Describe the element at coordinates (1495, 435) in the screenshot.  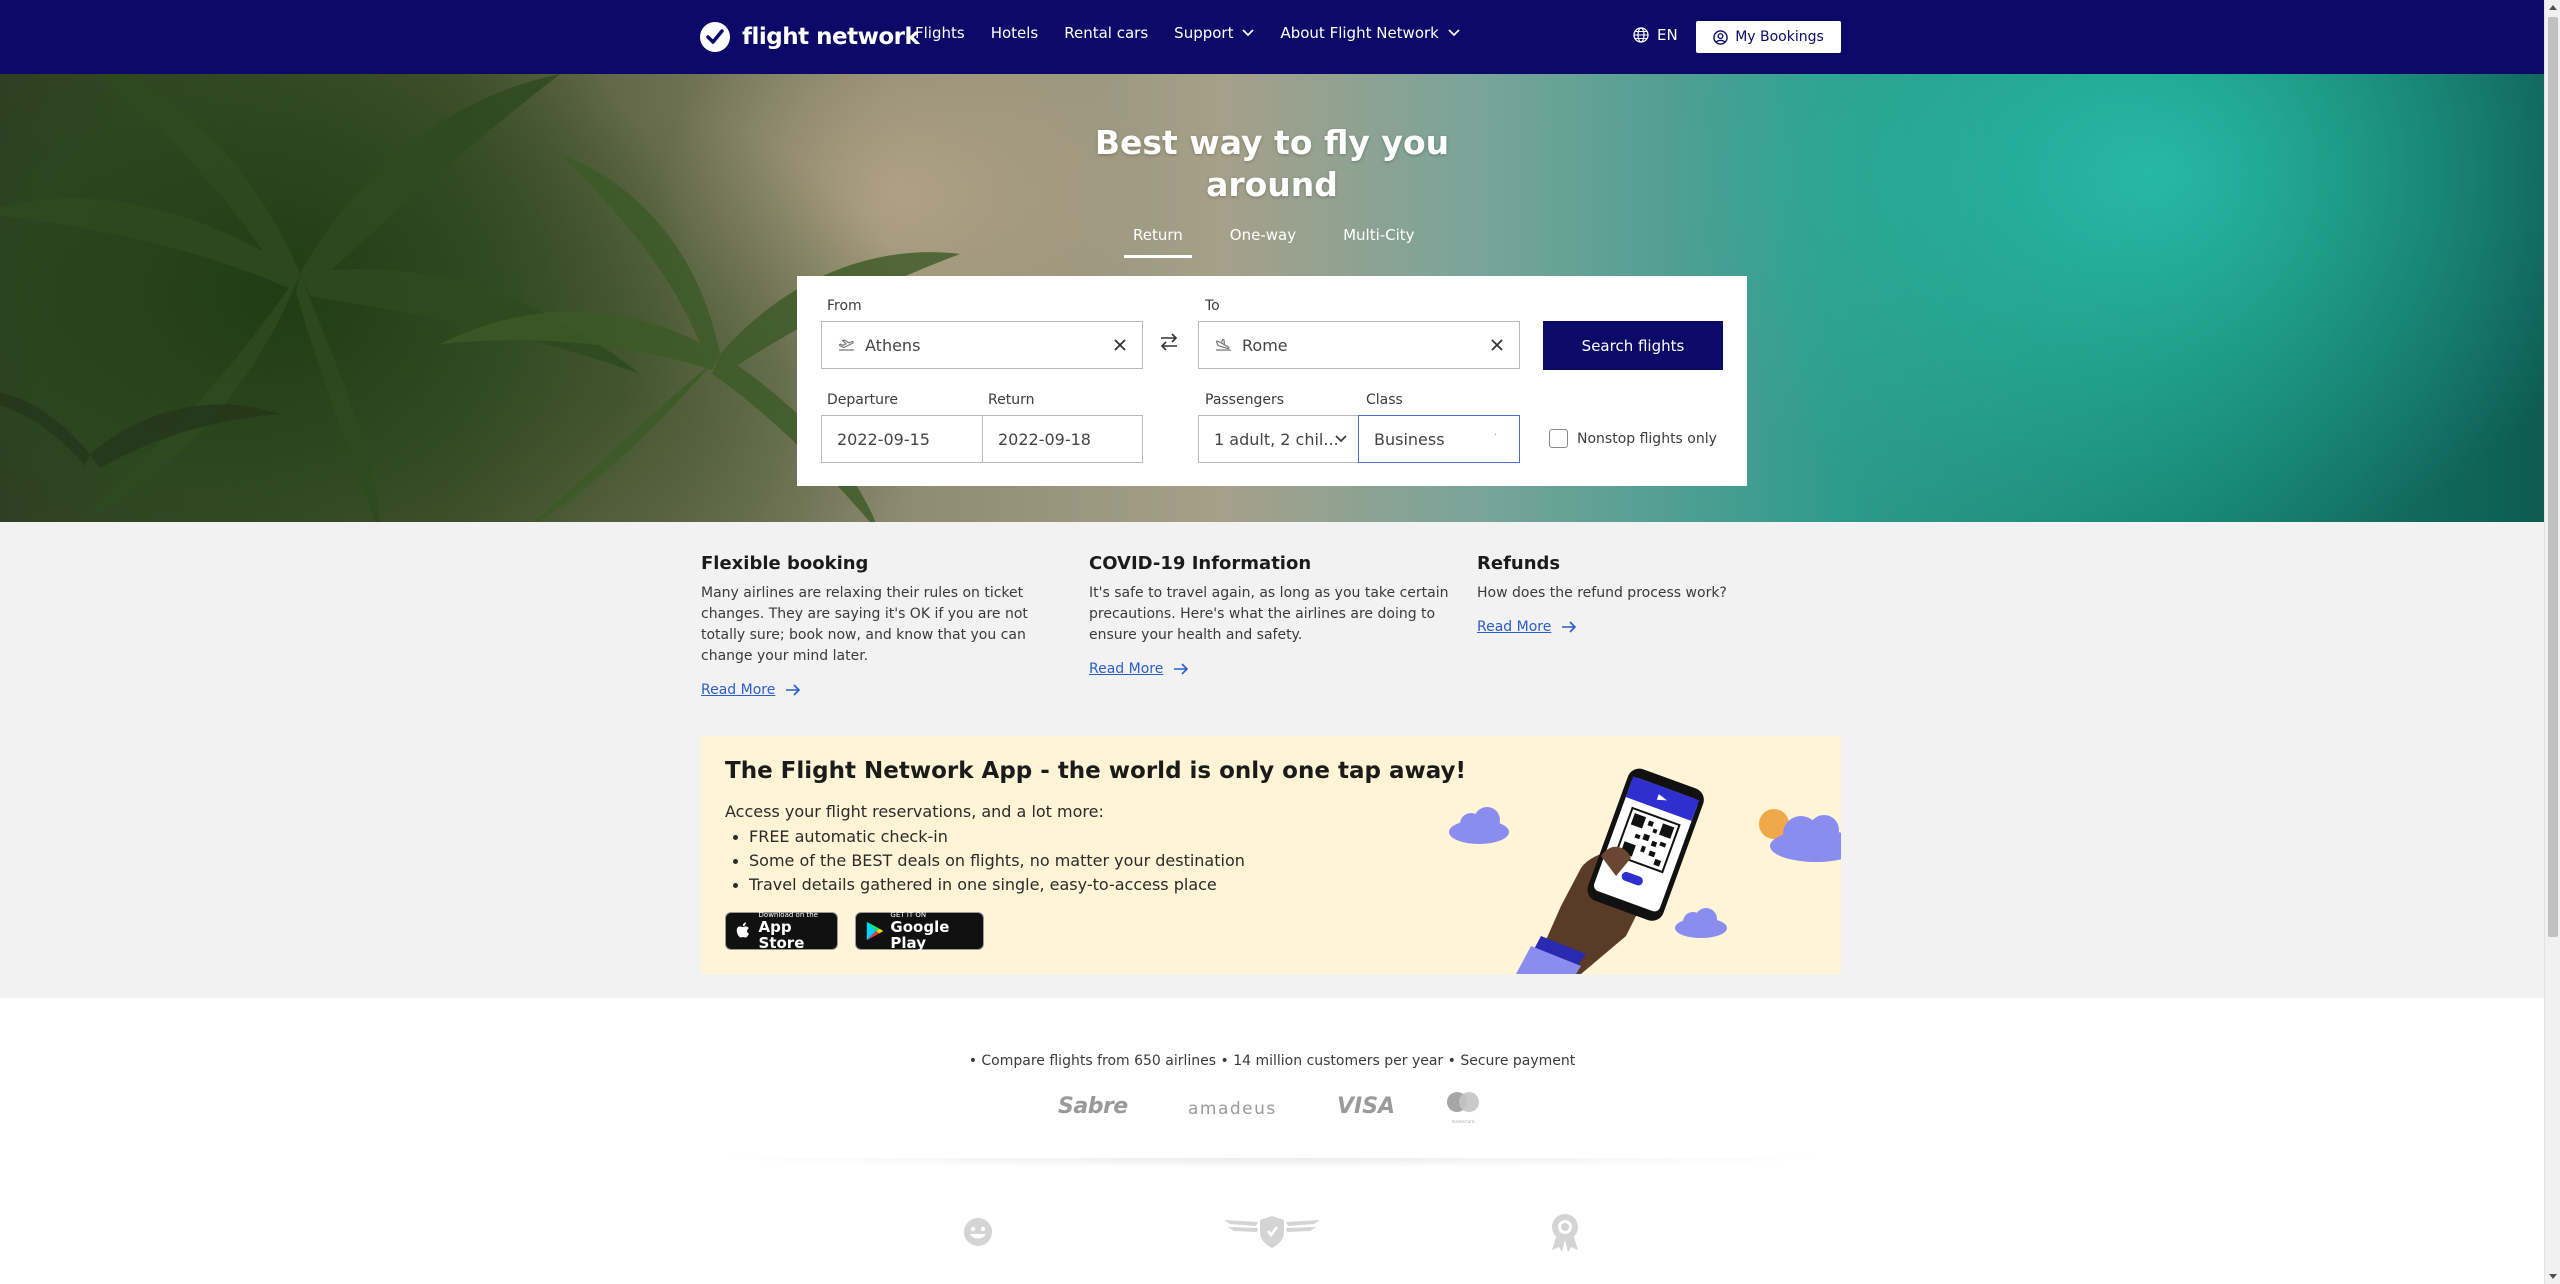
I see `select-indicator-icon: ·` at that location.